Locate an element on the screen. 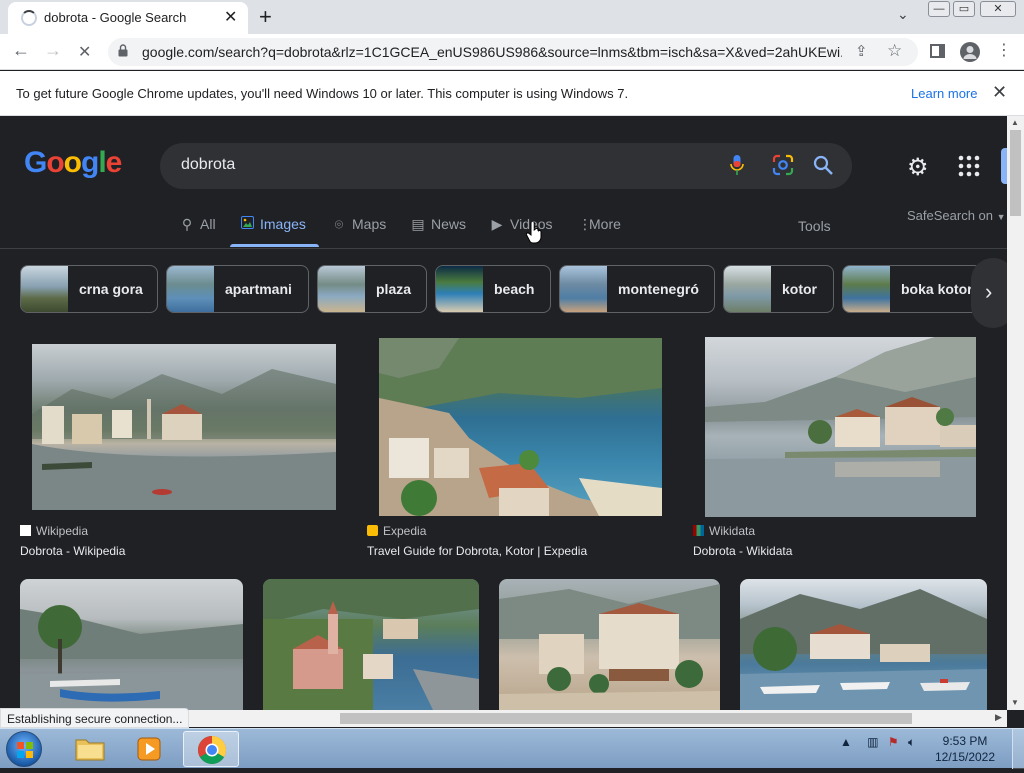 The image size is (1024, 773). tab-videos: ▶Videos is located at coordinates (521, 224).